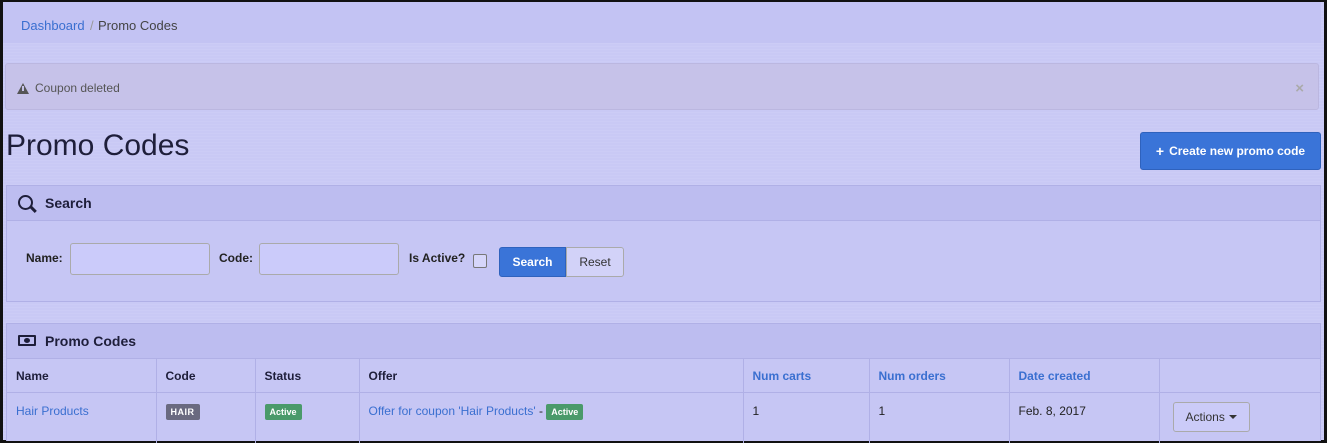 The image size is (1327, 443). Describe the element at coordinates (182, 412) in the screenshot. I see `code-badge: HAIR` at that location.